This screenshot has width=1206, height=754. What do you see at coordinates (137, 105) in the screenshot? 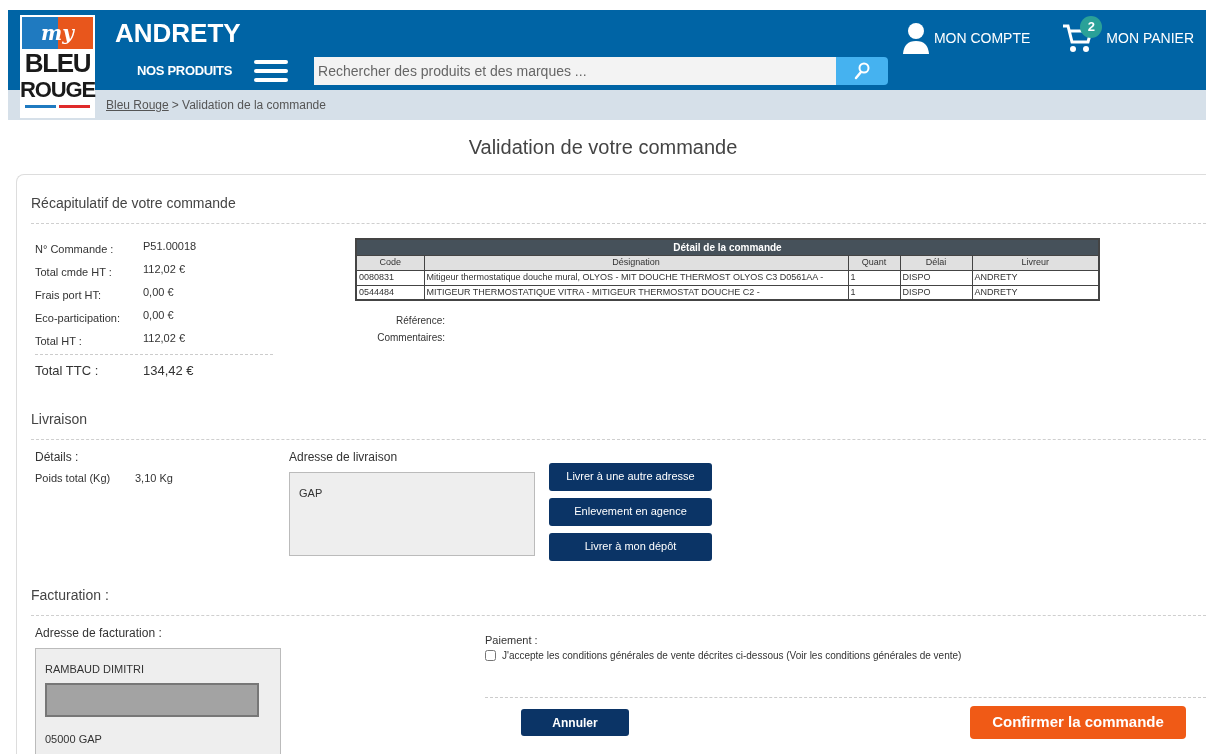
I see `breadcrumb-link: Bleu Rouge` at bounding box center [137, 105].